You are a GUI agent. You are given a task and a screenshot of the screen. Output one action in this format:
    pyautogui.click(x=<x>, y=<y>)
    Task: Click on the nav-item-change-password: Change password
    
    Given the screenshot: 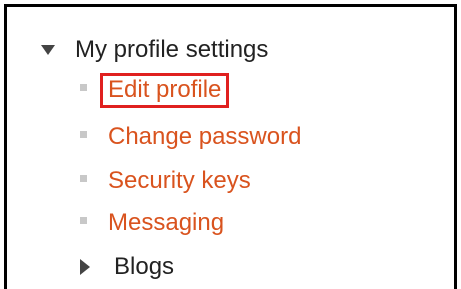 What is the action you would take?
    pyautogui.click(x=190, y=137)
    